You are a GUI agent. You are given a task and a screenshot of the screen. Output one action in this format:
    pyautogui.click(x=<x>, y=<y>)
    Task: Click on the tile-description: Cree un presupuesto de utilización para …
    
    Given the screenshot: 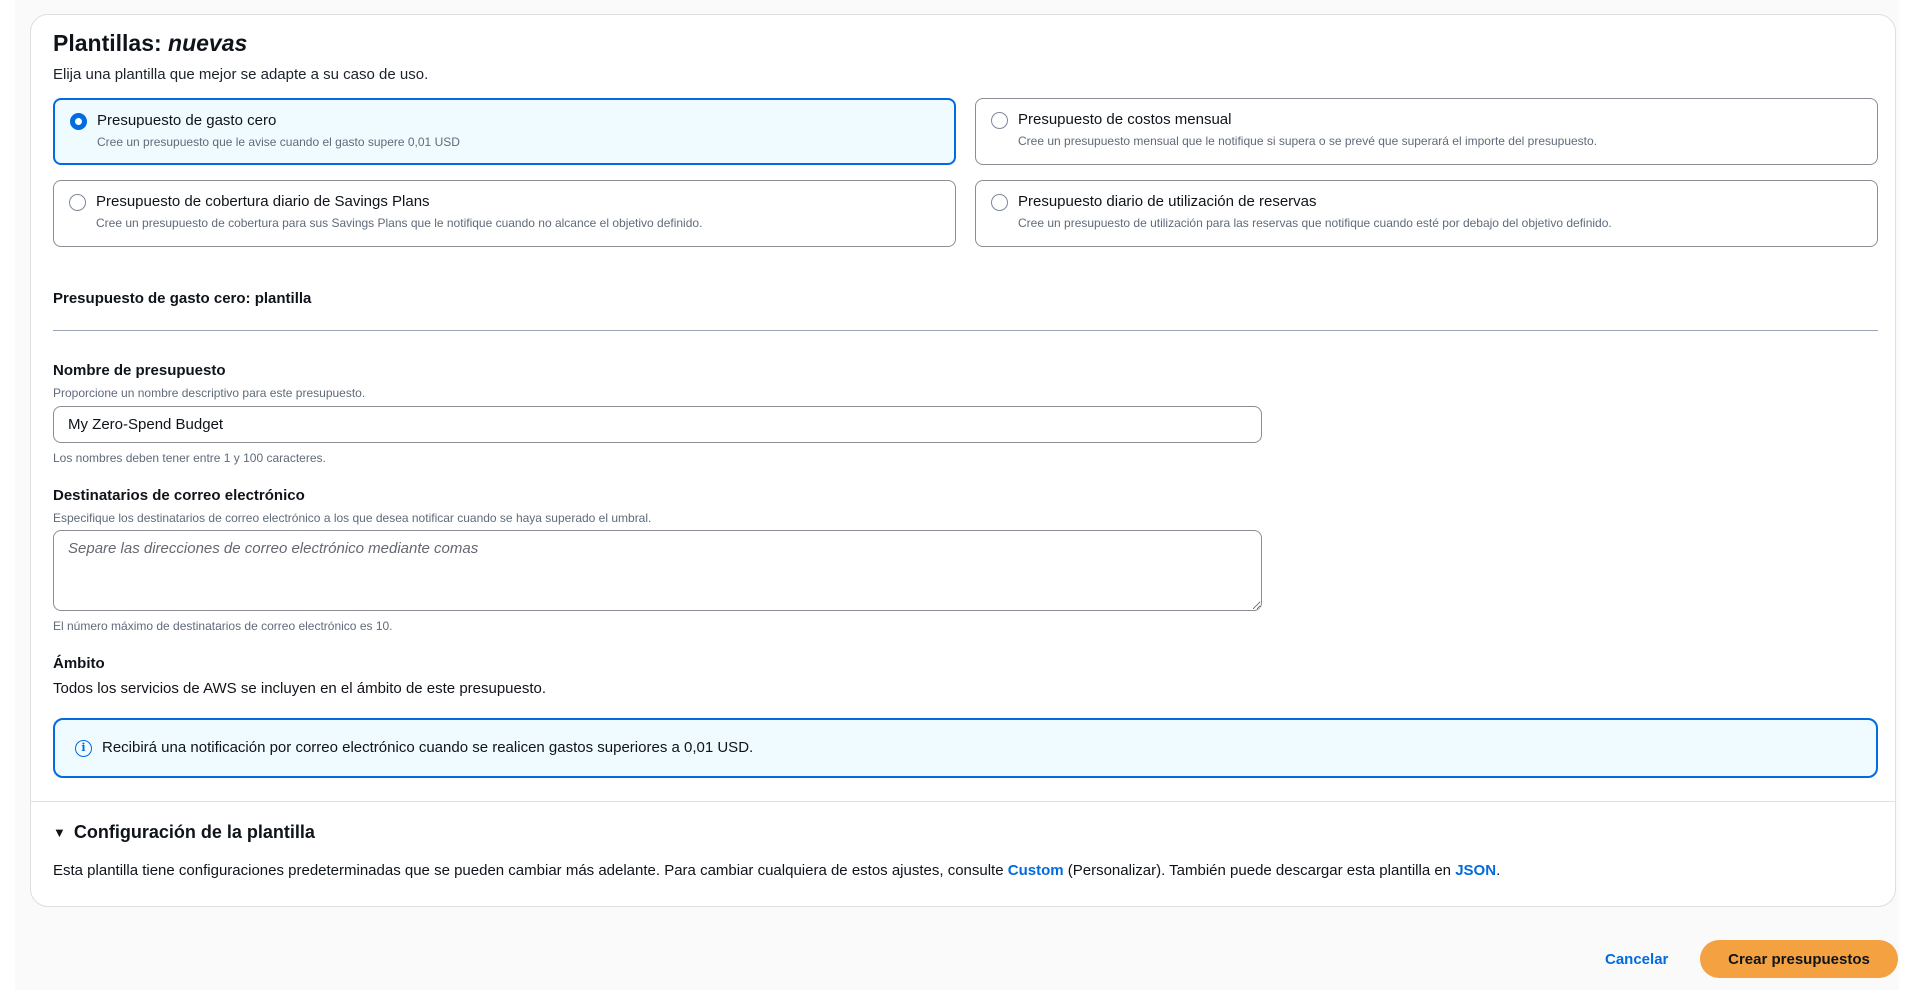 What is the action you would take?
    pyautogui.click(x=1315, y=223)
    